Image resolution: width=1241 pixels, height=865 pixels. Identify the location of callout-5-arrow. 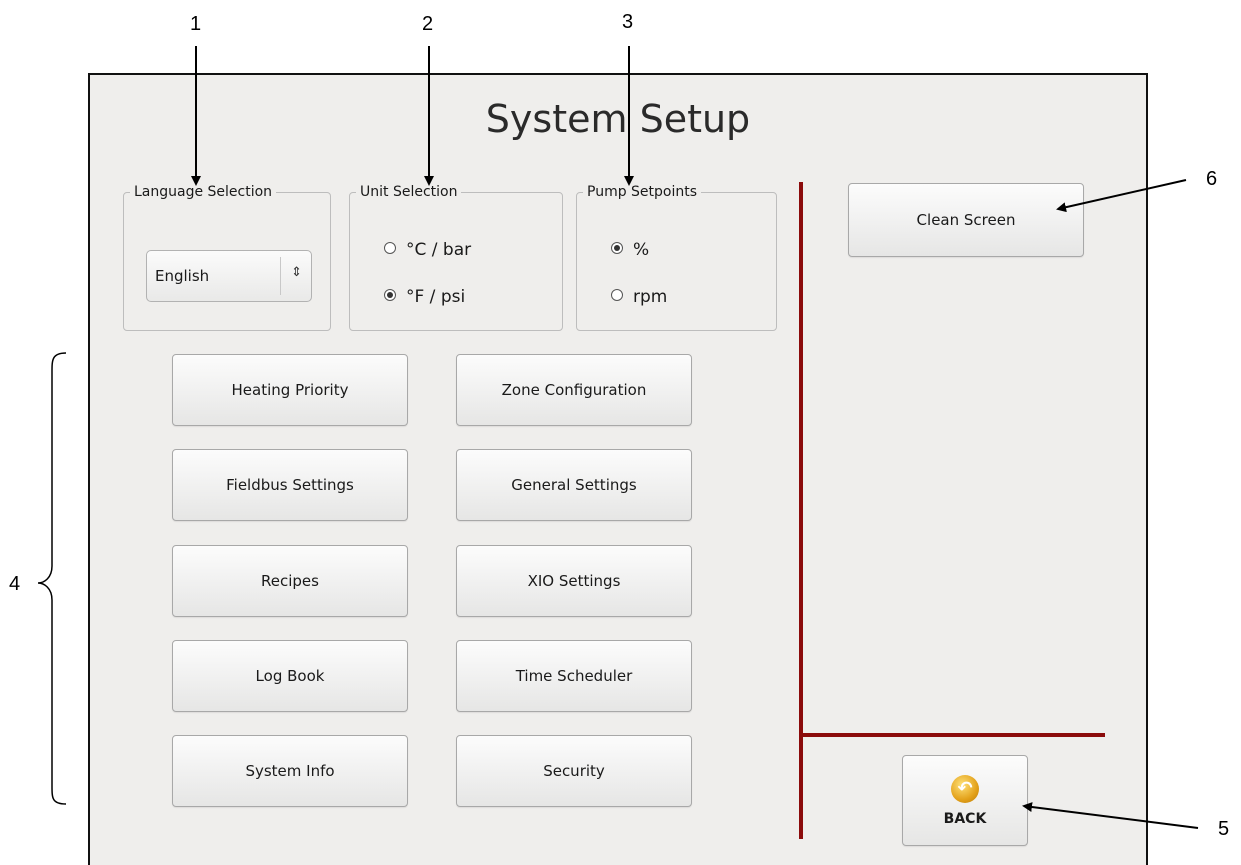
(1110, 815).